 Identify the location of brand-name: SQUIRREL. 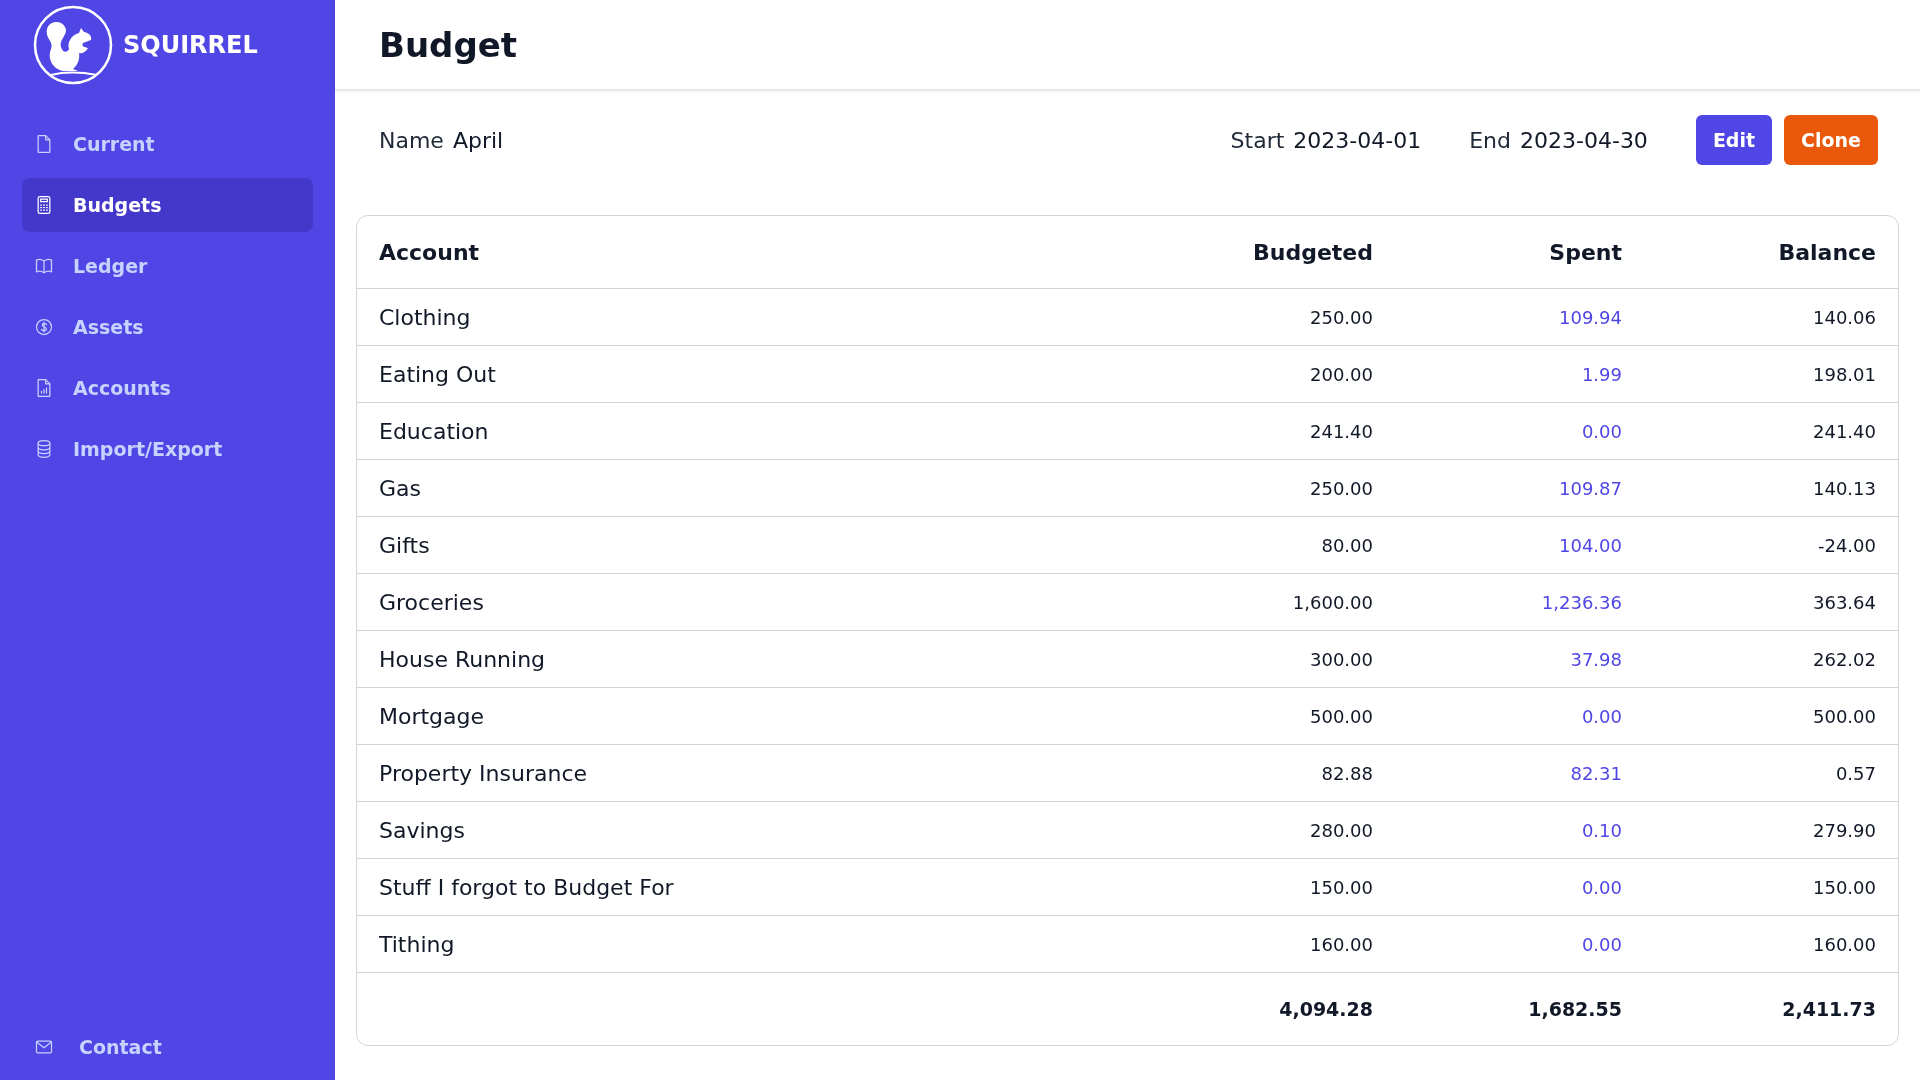
(190, 45).